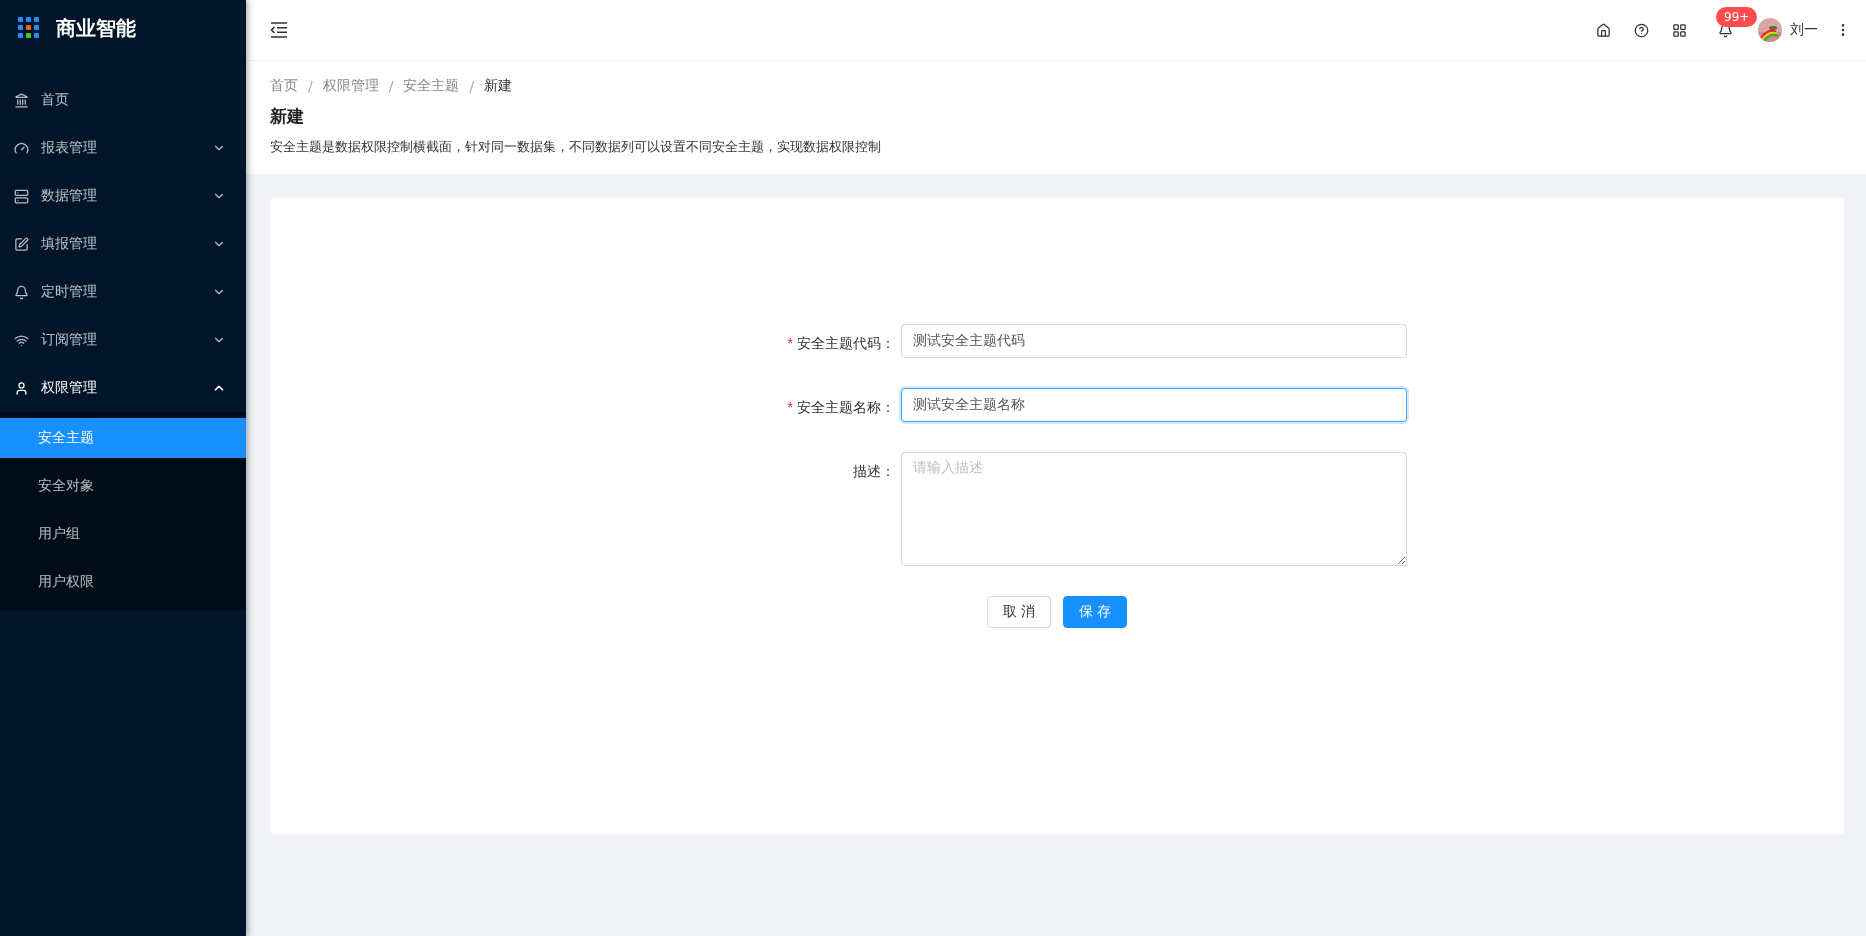 The height and width of the screenshot is (936, 1866). What do you see at coordinates (284, 86) in the screenshot?
I see `breadcrumb-item: 首页` at bounding box center [284, 86].